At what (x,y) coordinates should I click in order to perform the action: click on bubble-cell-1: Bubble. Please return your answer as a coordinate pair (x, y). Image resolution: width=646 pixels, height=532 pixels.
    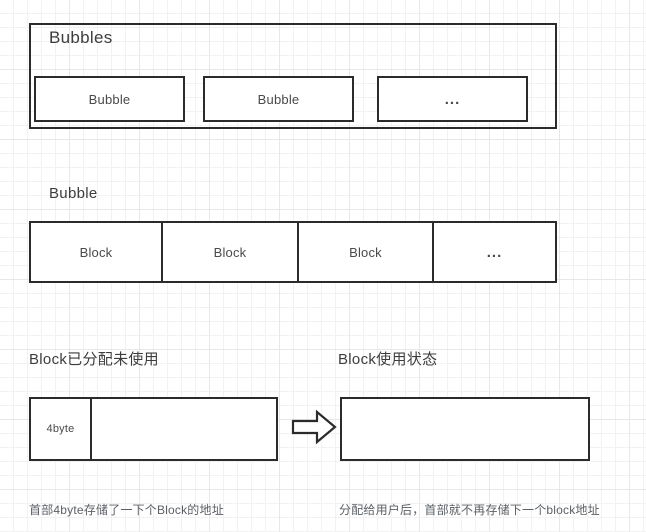
    Looking at the image, I should click on (109, 99).